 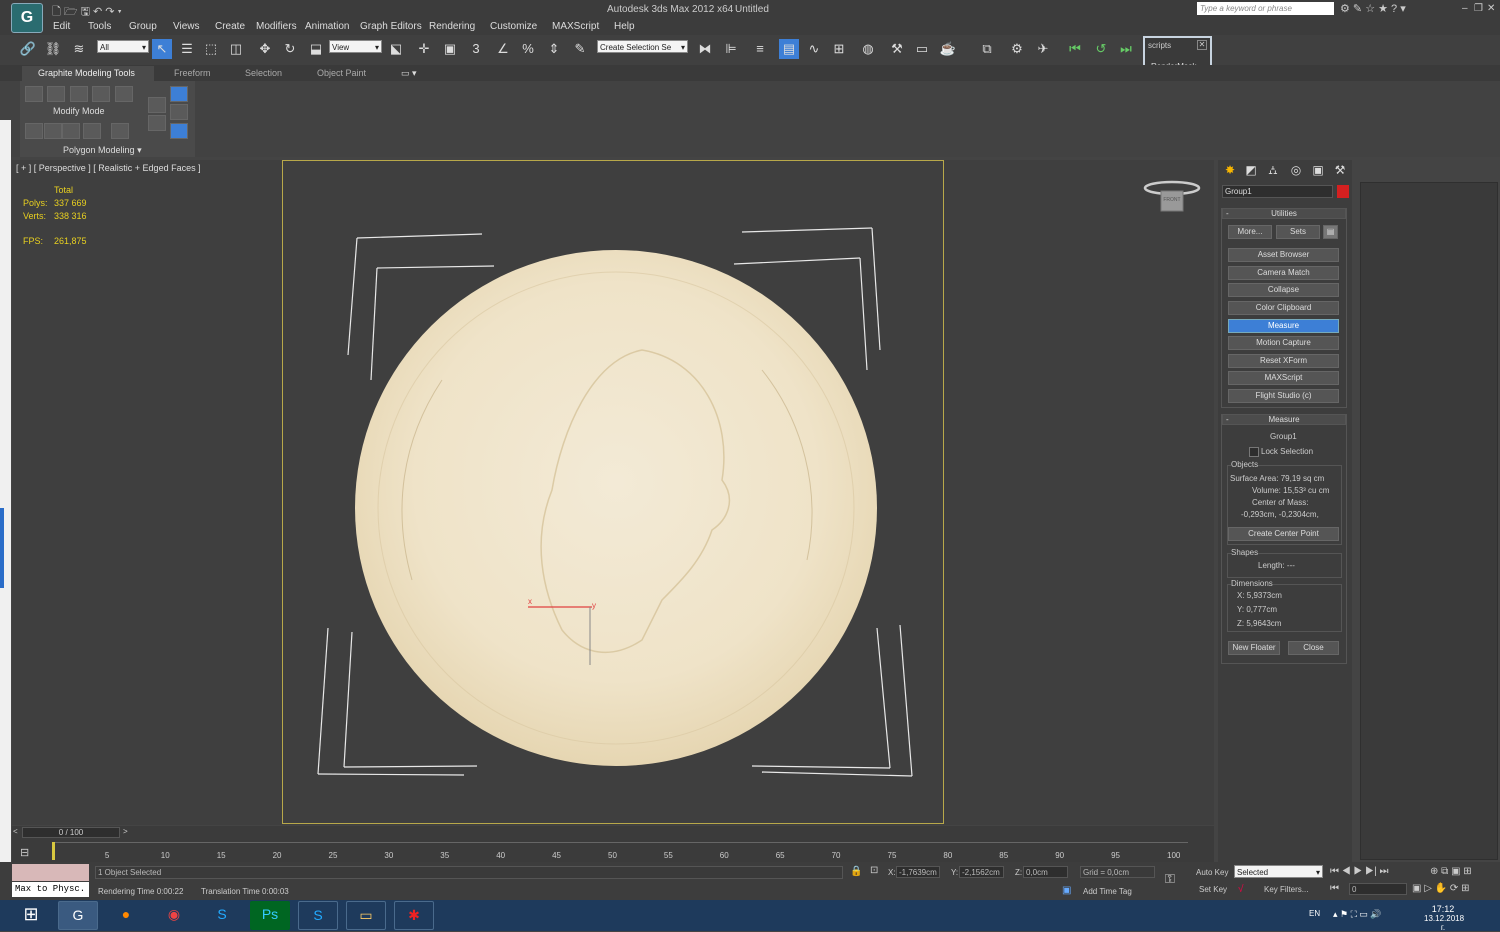 I want to click on tab-freeform: Freeform, so click(x=192, y=73).